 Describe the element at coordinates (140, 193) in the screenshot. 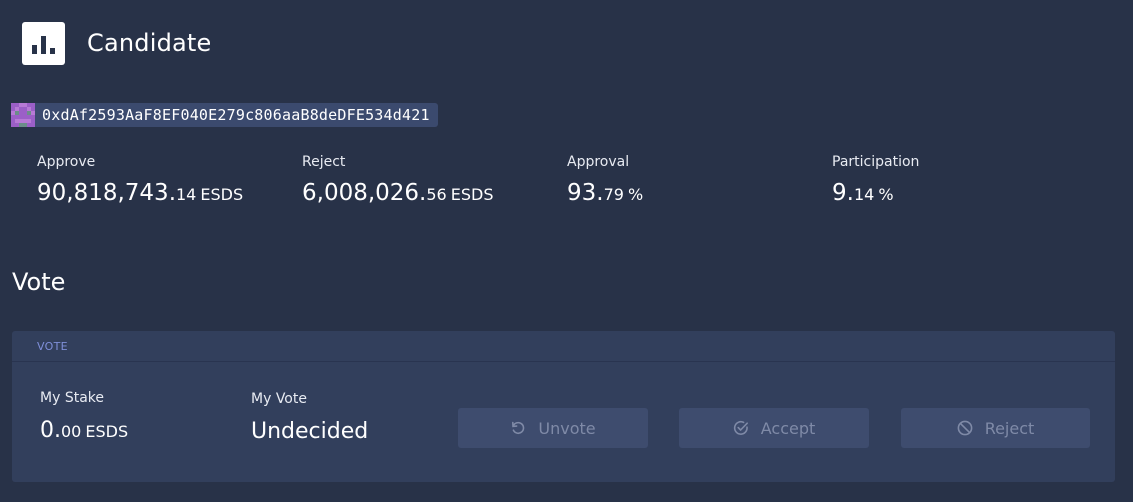

I see `stat-value: 90,818,743.14 ESDS` at that location.